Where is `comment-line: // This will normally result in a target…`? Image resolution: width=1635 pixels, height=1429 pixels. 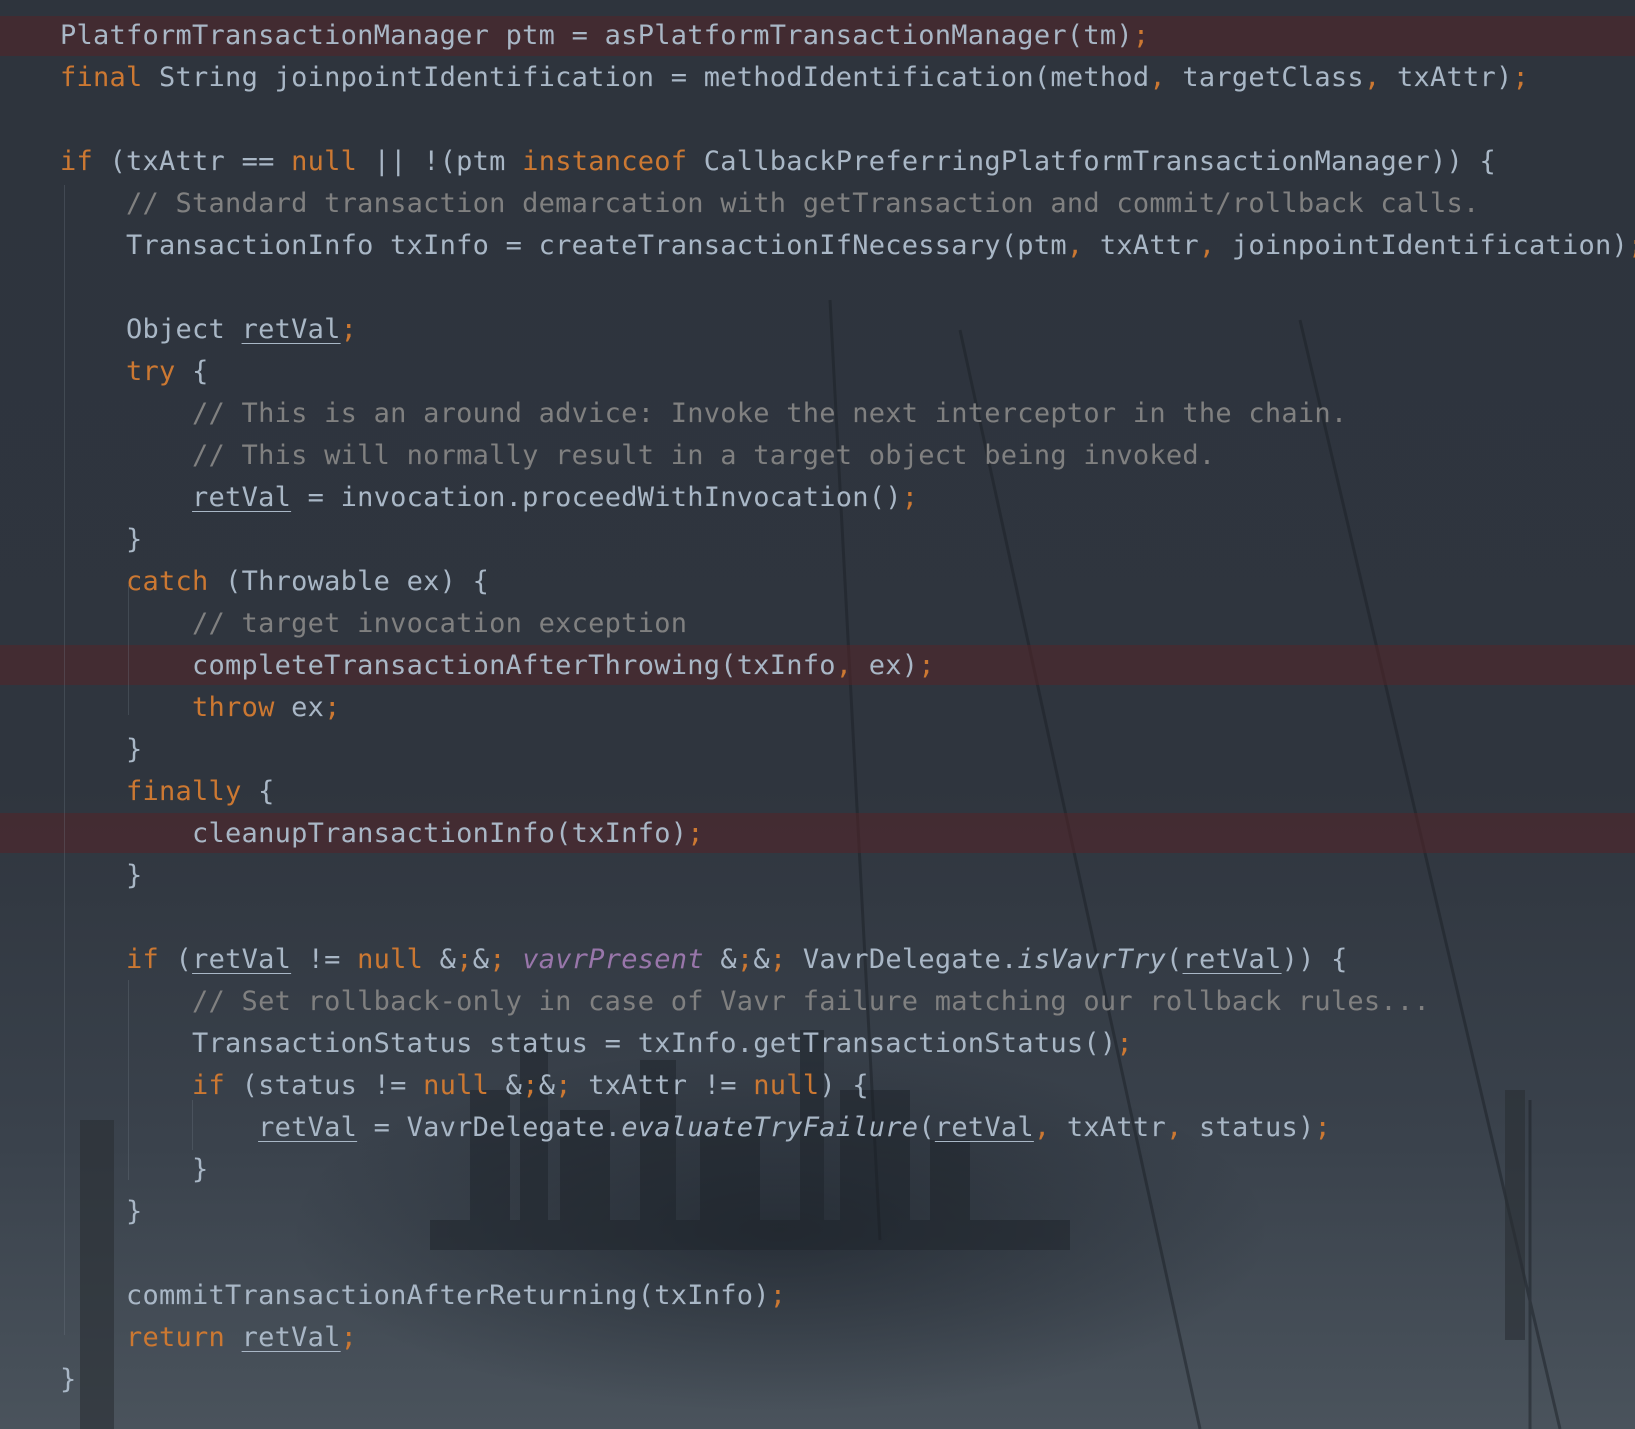 comment-line: // This will normally result in a target… is located at coordinates (637, 456).